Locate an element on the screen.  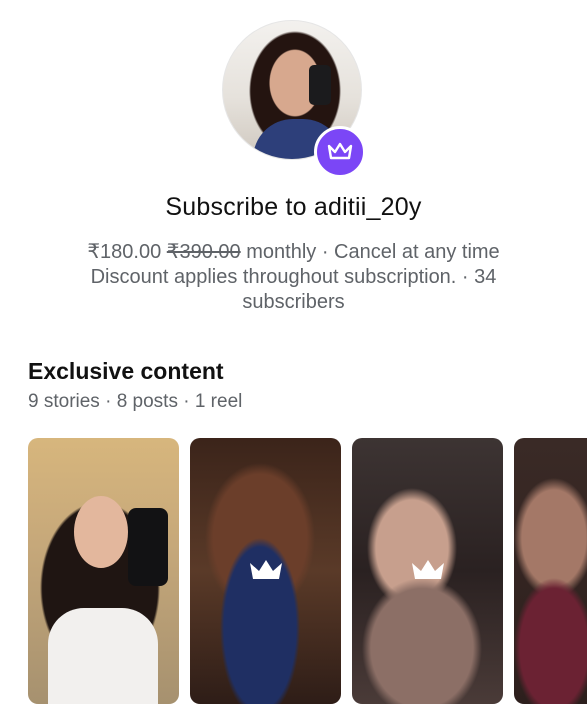
current-price: ₹180.00 is located at coordinates (124, 252).